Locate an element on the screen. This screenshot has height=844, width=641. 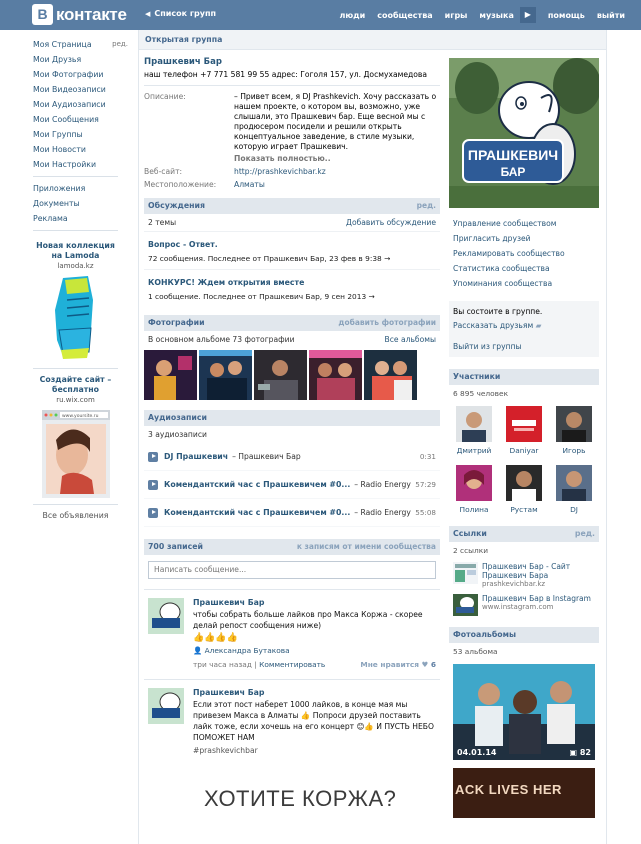
links-header: Ссылки ред. is located at coordinates (524, 534).